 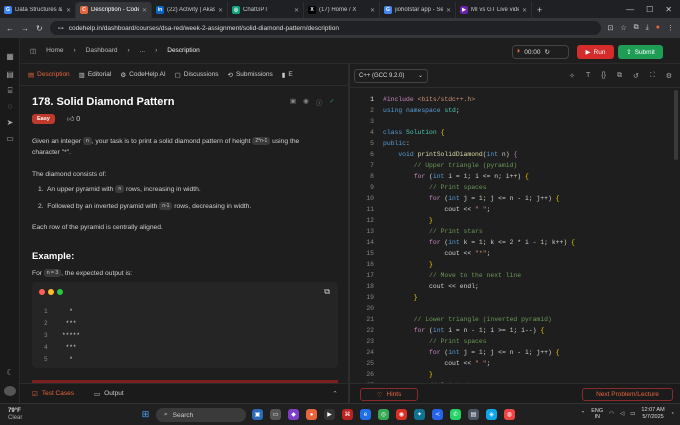 What do you see at coordinates (49, 75) in the screenshot?
I see `tab-description: ▤ Description` at bounding box center [49, 75].